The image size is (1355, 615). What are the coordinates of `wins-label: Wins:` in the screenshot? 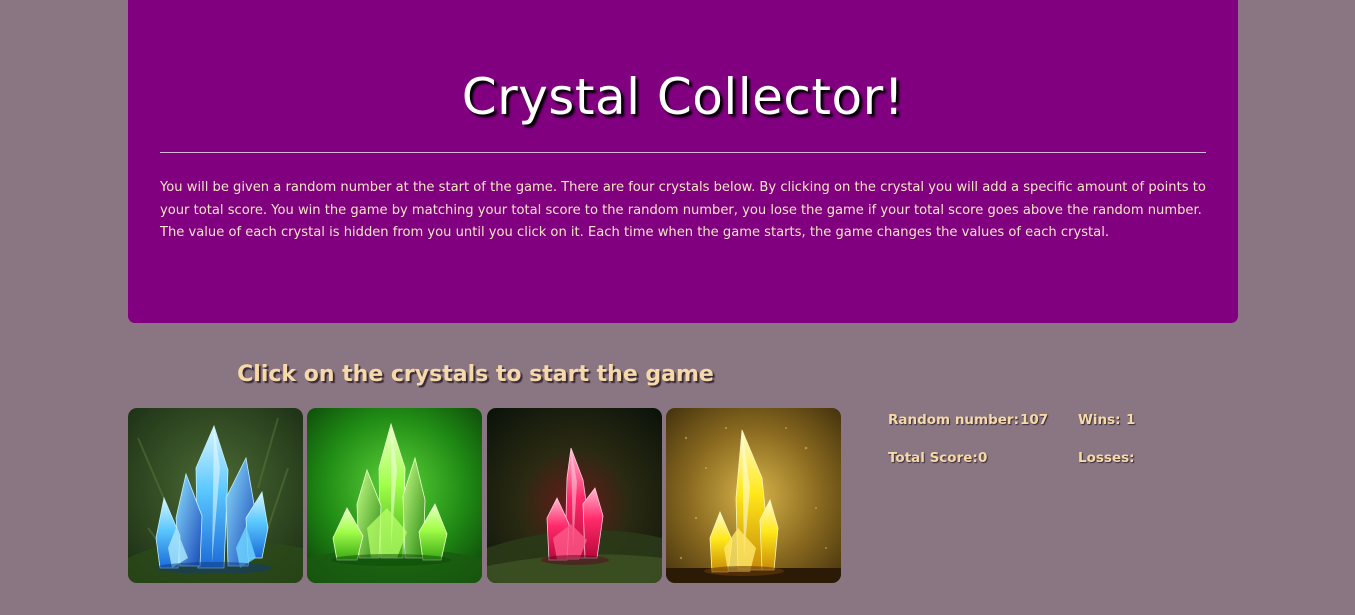 It's located at (1099, 420).